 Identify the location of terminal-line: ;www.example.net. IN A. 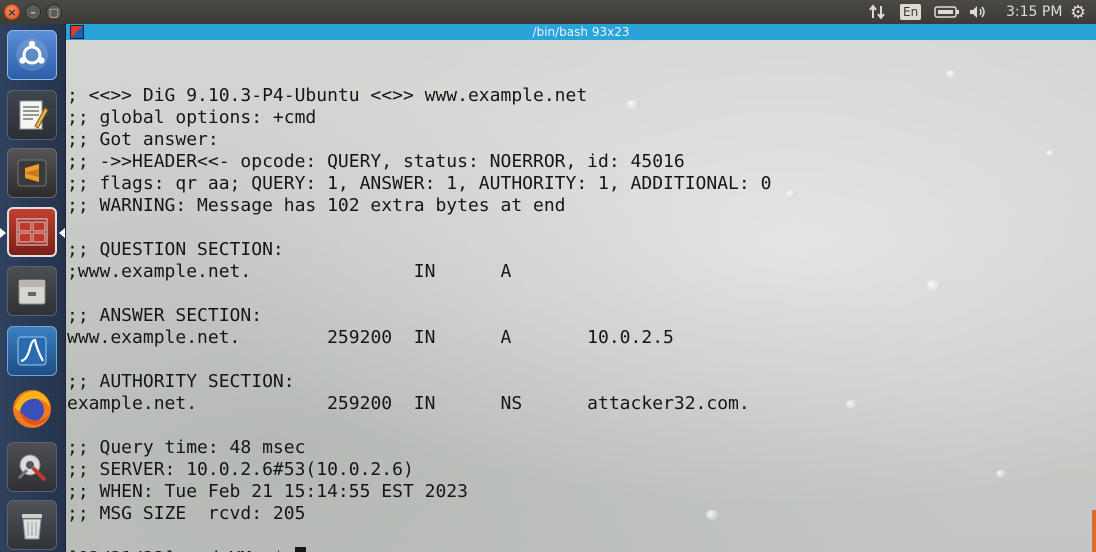
(289, 271).